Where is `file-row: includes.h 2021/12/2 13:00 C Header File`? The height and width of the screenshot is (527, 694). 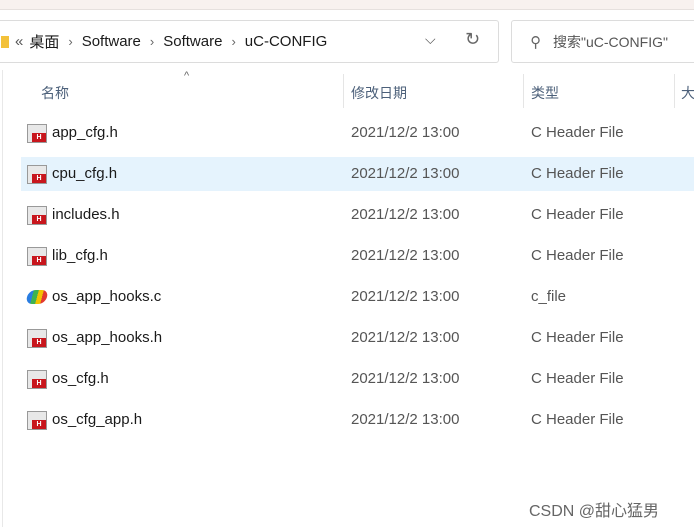 file-row: includes.h 2021/12/2 13:00 C Header File is located at coordinates (357, 215).